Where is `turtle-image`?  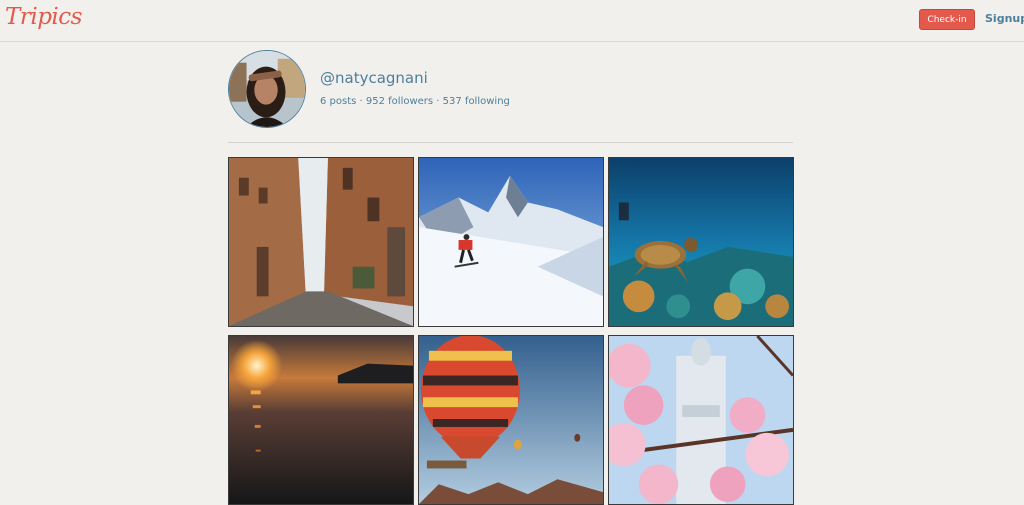 turtle-image is located at coordinates (701, 242).